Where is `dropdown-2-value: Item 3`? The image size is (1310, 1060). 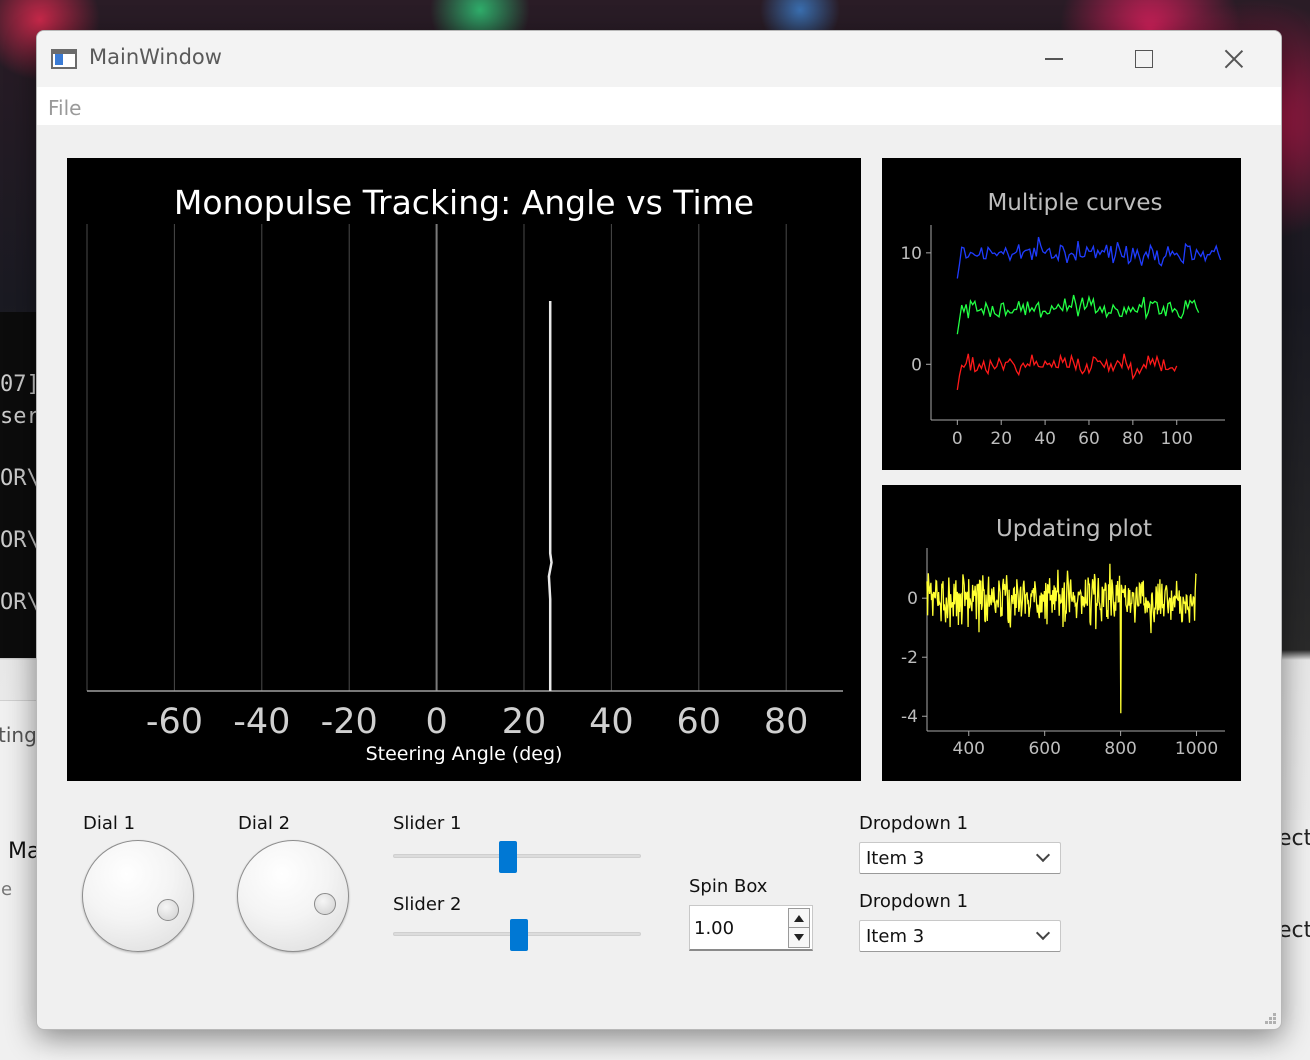
dropdown-2-value: Item 3 is located at coordinates (895, 936).